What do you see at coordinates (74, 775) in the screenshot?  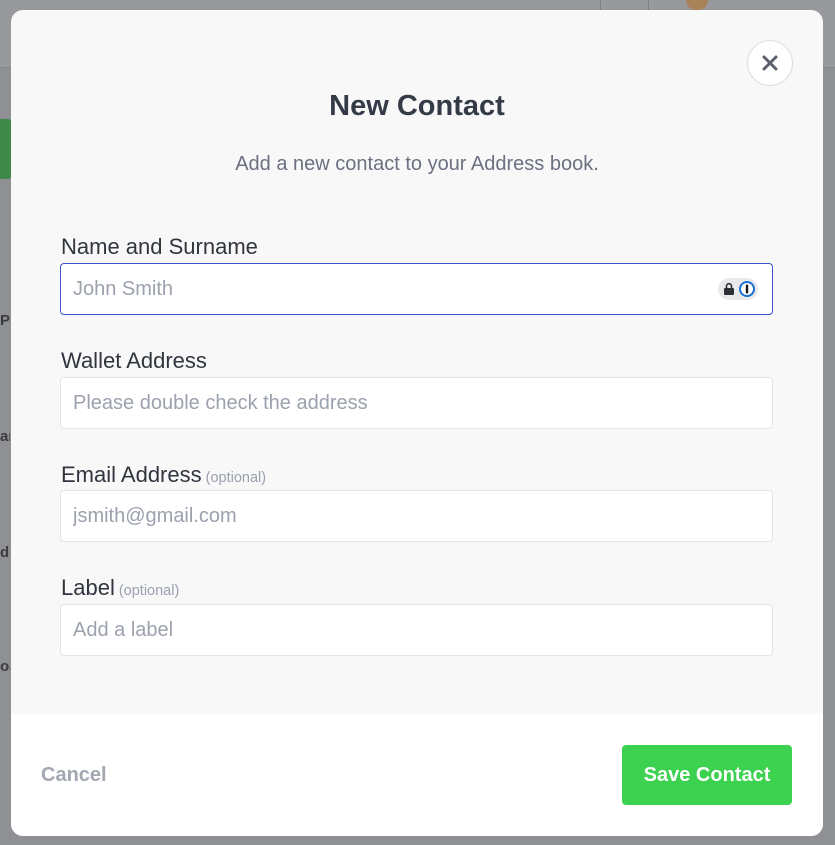 I see `cancel-button: Cancel` at bounding box center [74, 775].